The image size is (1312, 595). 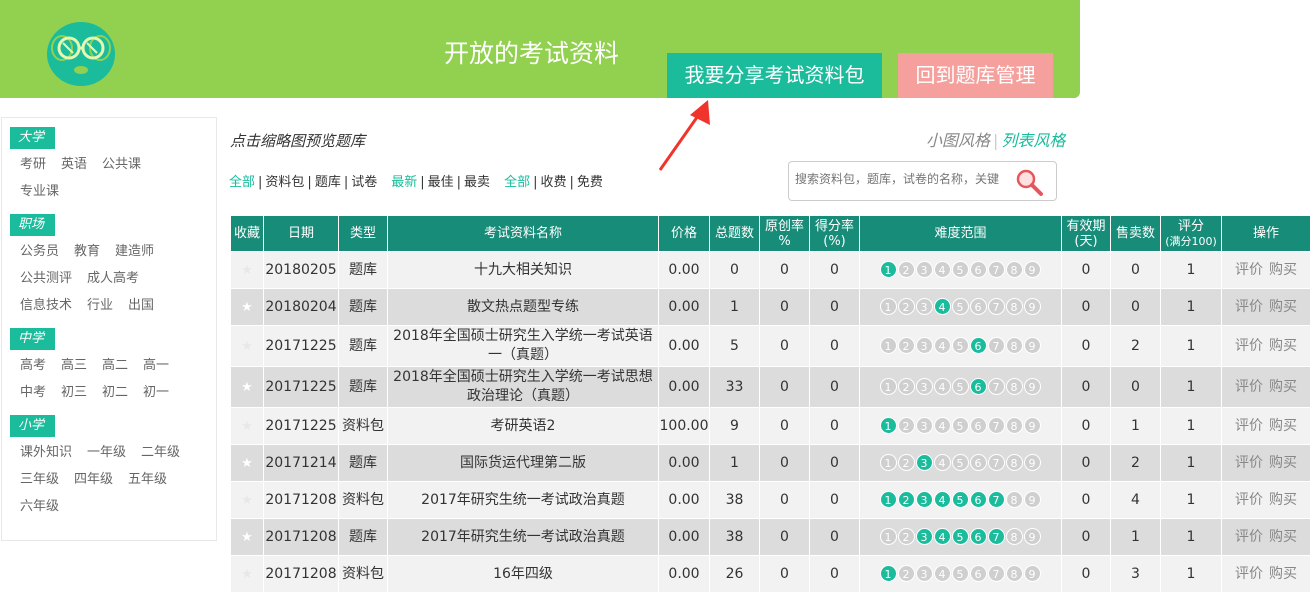 What do you see at coordinates (121, 164) in the screenshot?
I see `sidebar-item: 公共课` at bounding box center [121, 164].